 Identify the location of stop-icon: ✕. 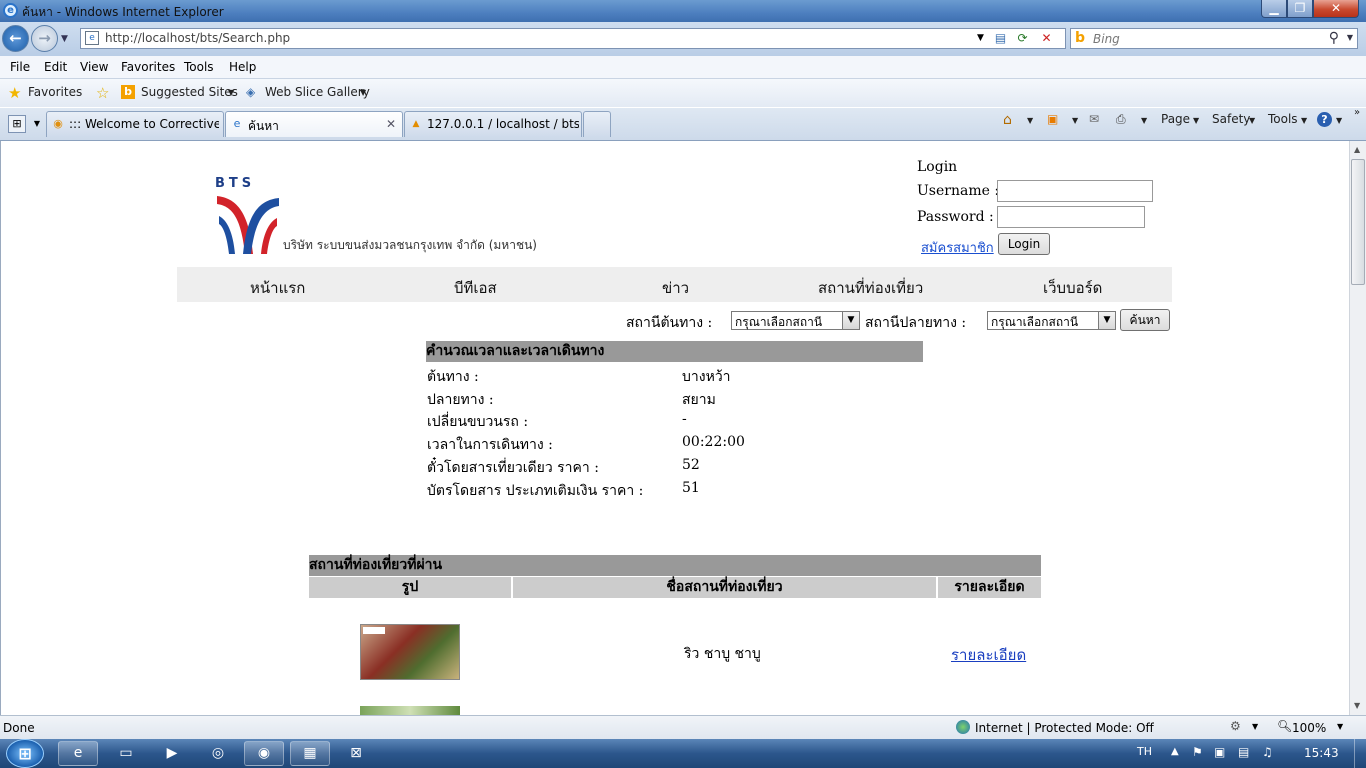
(1046, 38).